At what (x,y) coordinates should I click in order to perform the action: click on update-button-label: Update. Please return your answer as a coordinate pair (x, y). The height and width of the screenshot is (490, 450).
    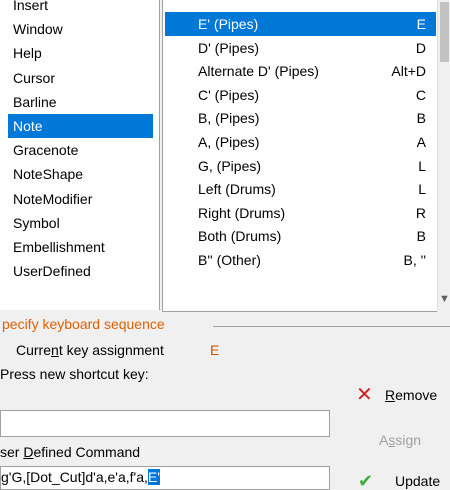
    Looking at the image, I should click on (418, 481).